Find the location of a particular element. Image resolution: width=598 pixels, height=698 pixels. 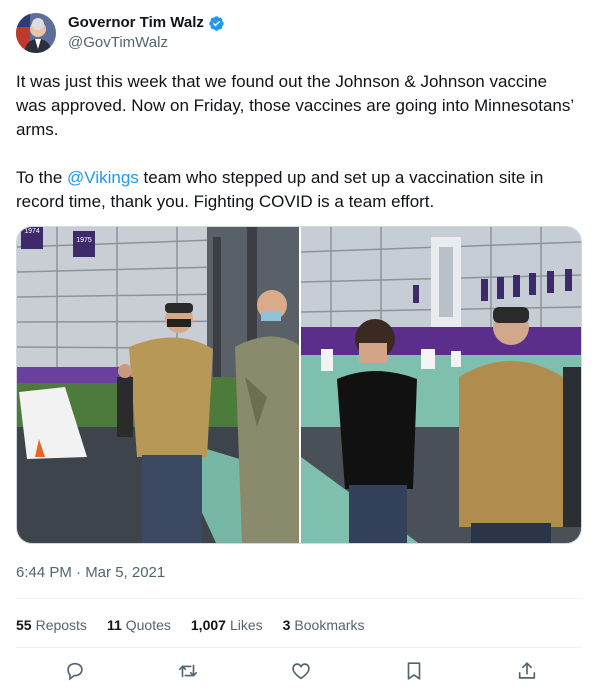

tweet-header: Governor Tim Walz @GovTimWalz is located at coordinates (120, 33).